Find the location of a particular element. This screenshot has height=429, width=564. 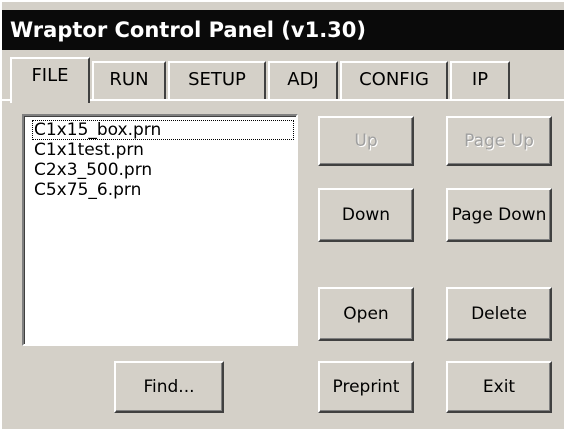

tab-strip: FILE RUN SETUP ADJ CONFIG IP is located at coordinates (283, 78).